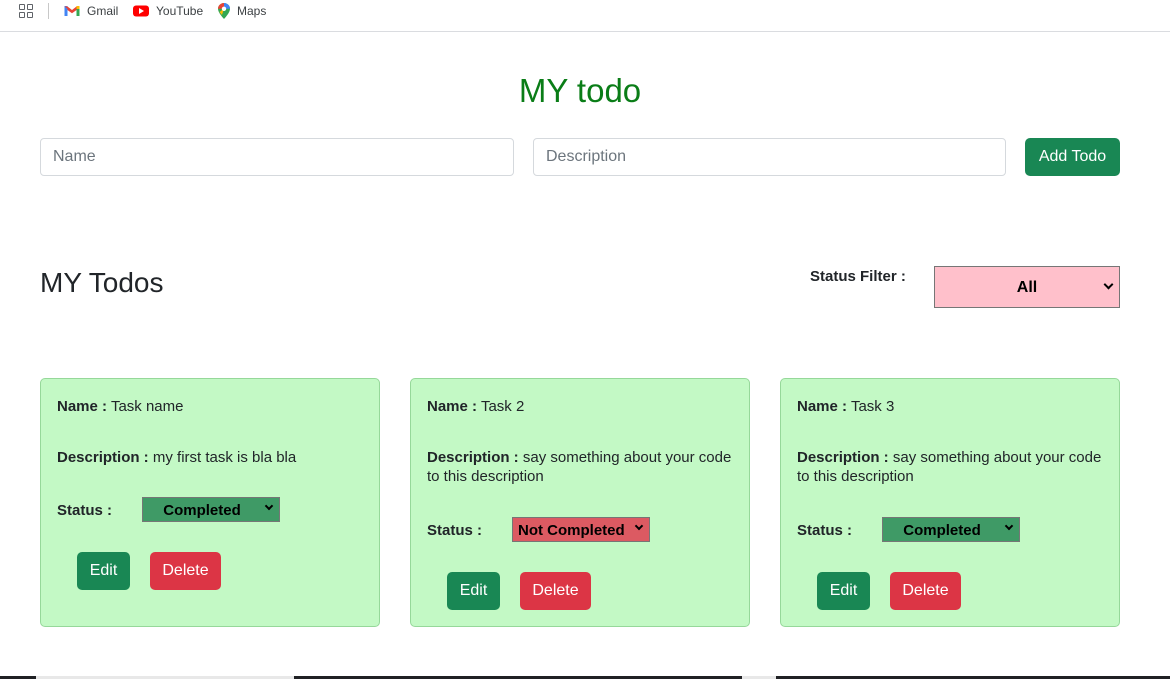 Image resolution: width=1170 pixels, height=679 pixels. Describe the element at coordinates (224, 11) in the screenshot. I see `maps-icon` at that location.